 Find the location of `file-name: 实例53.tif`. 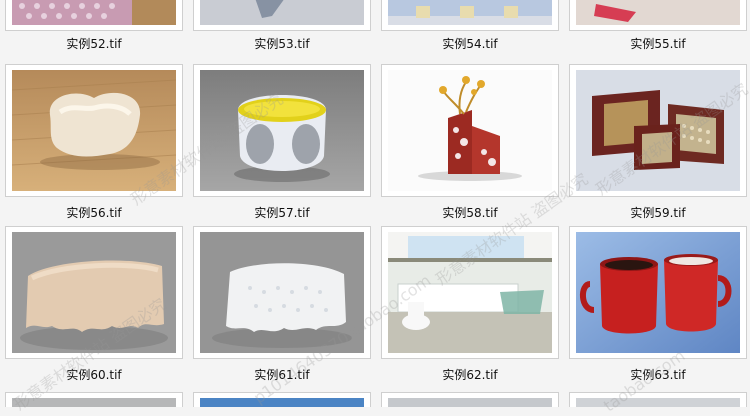

file-name: 实例53.tif is located at coordinates (282, 44).